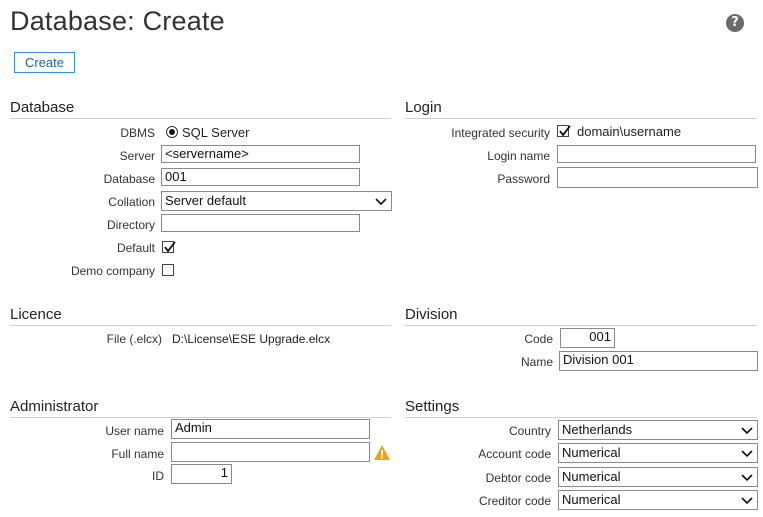 The image size is (763, 517). I want to click on integrated-security-checkbox, so click(564, 131).